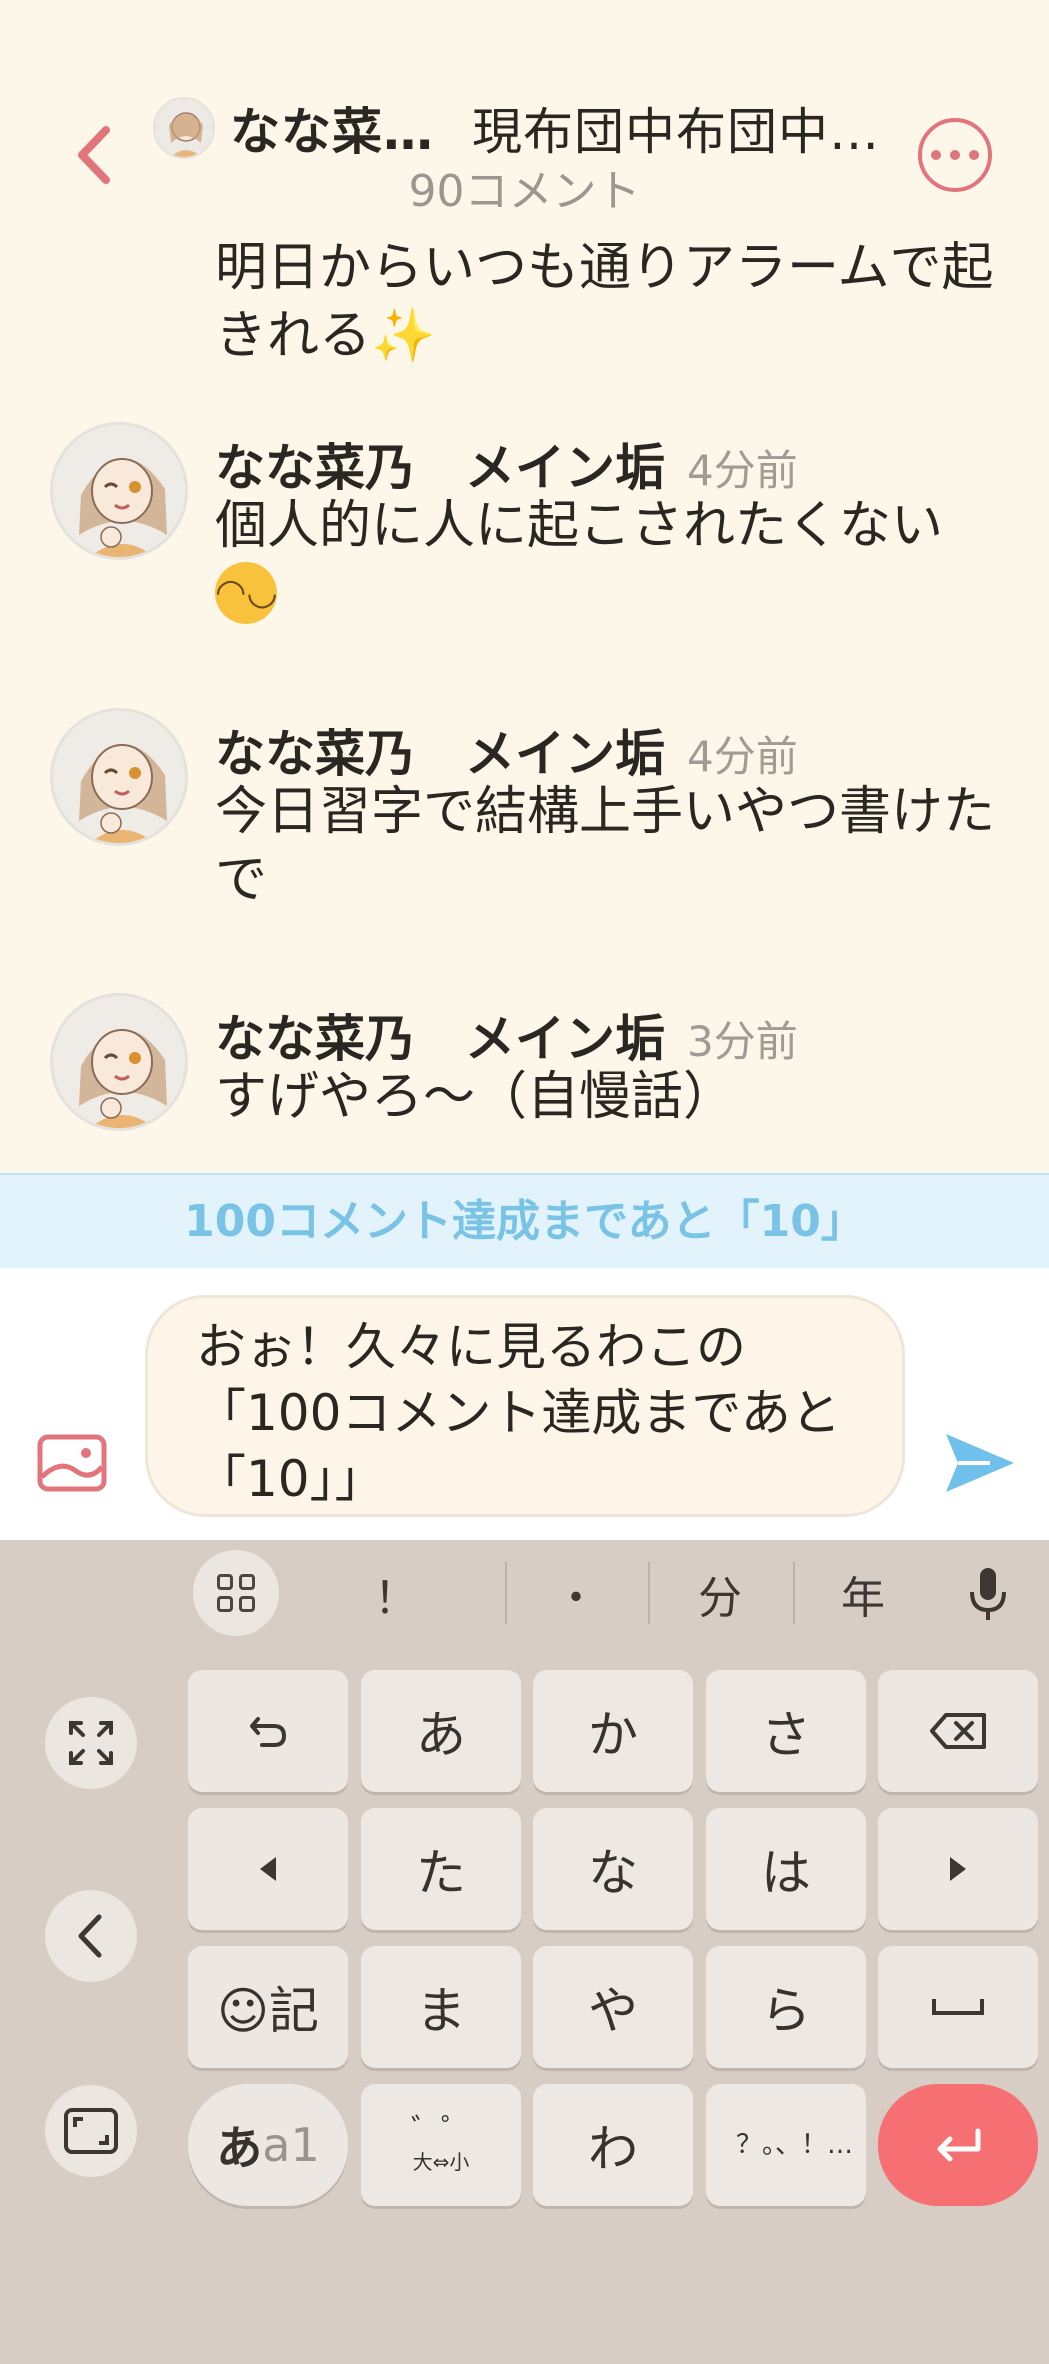 This screenshot has width=1049, height=2364. I want to click on comment-input-area: おぉ！久々に見るわこの「100コメント達成まであと「10」」, so click(524, 1404).